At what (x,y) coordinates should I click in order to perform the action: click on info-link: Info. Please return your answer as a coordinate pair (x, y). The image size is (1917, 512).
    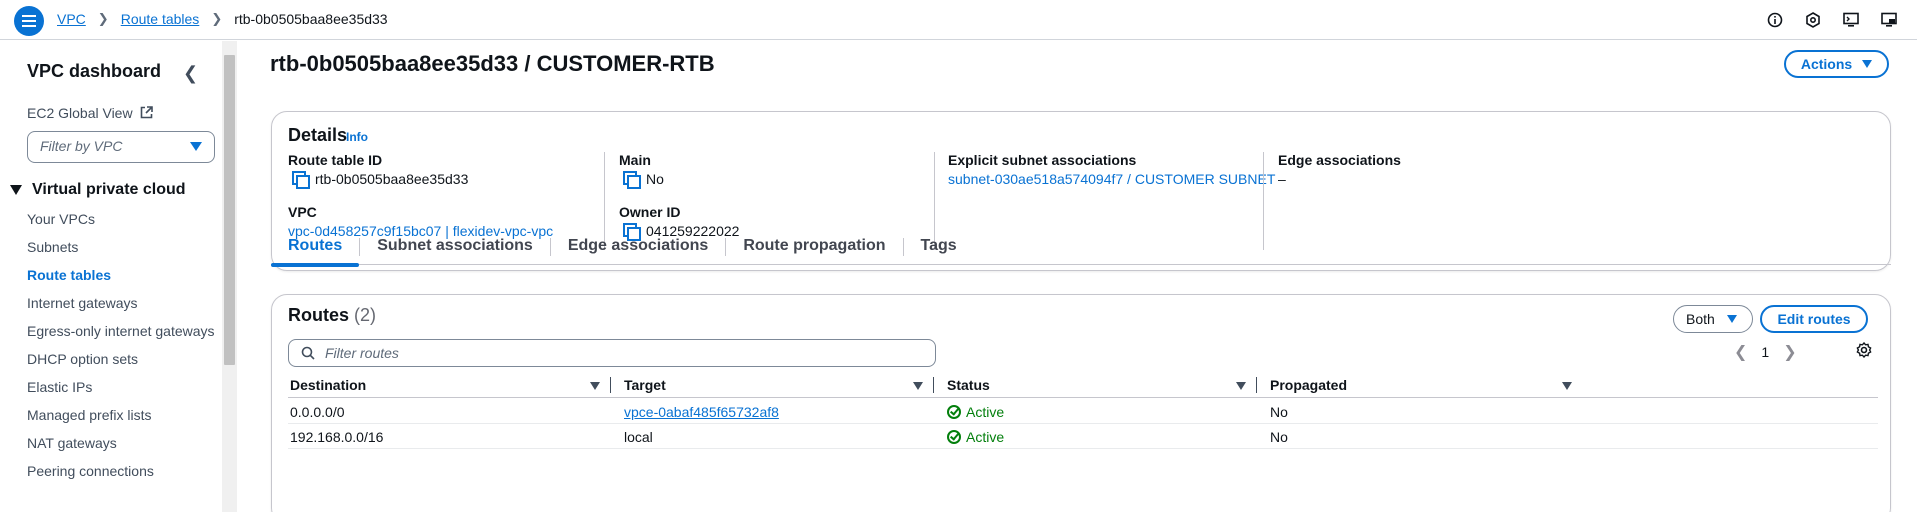
    Looking at the image, I should click on (357, 137).